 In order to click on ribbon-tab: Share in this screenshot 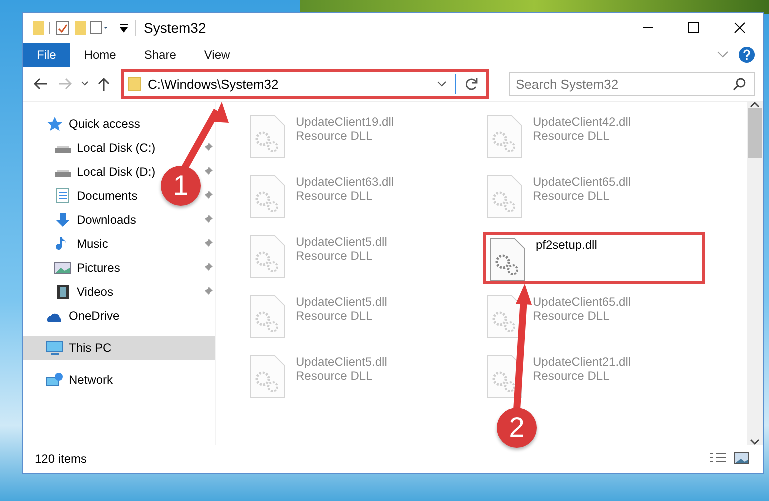, I will do `click(160, 55)`.